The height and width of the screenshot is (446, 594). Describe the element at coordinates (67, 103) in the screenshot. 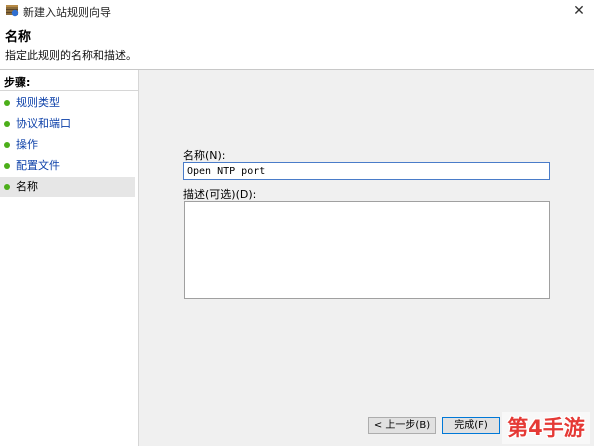

I see `step-rule-type: 规则类型` at that location.